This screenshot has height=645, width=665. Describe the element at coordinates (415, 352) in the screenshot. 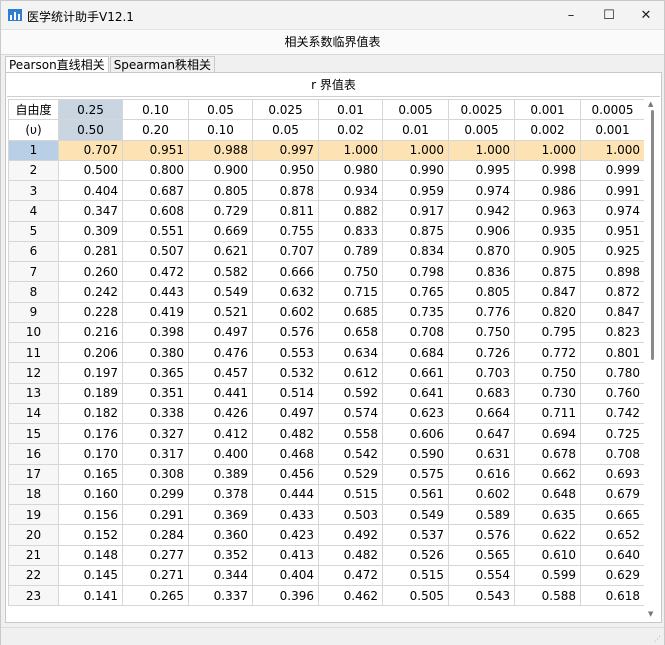

I see `table-cell: 0.684` at that location.